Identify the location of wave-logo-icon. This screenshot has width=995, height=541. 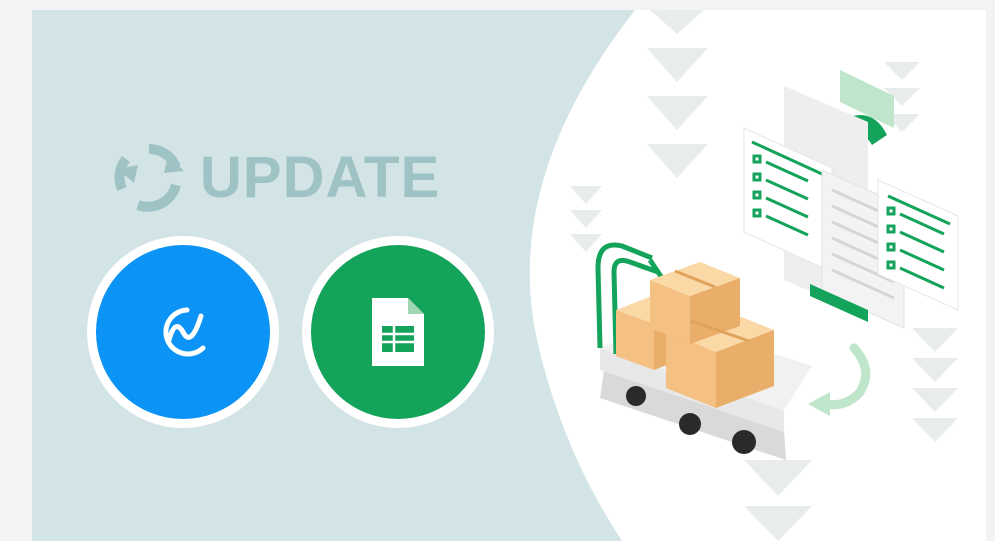
(184, 332).